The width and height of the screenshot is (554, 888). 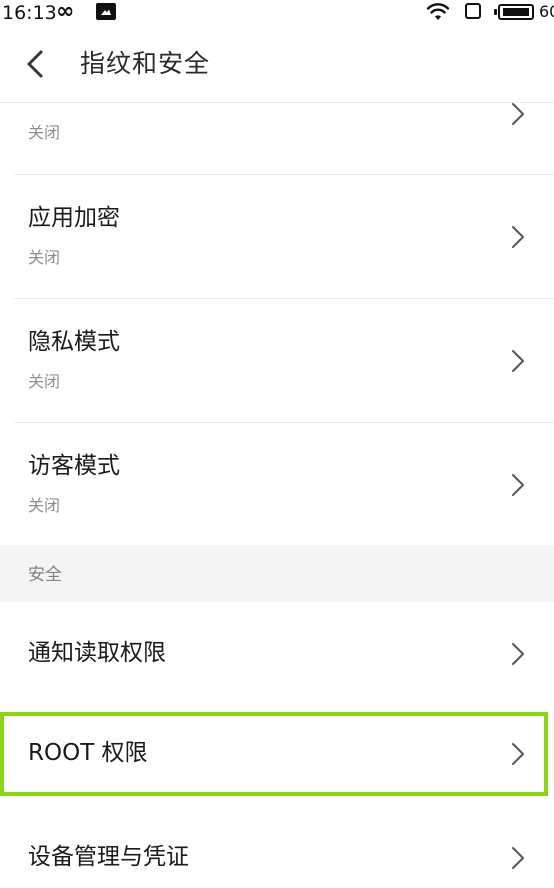 What do you see at coordinates (277, 64) in the screenshot?
I see `app-header: 指纹和安全` at bounding box center [277, 64].